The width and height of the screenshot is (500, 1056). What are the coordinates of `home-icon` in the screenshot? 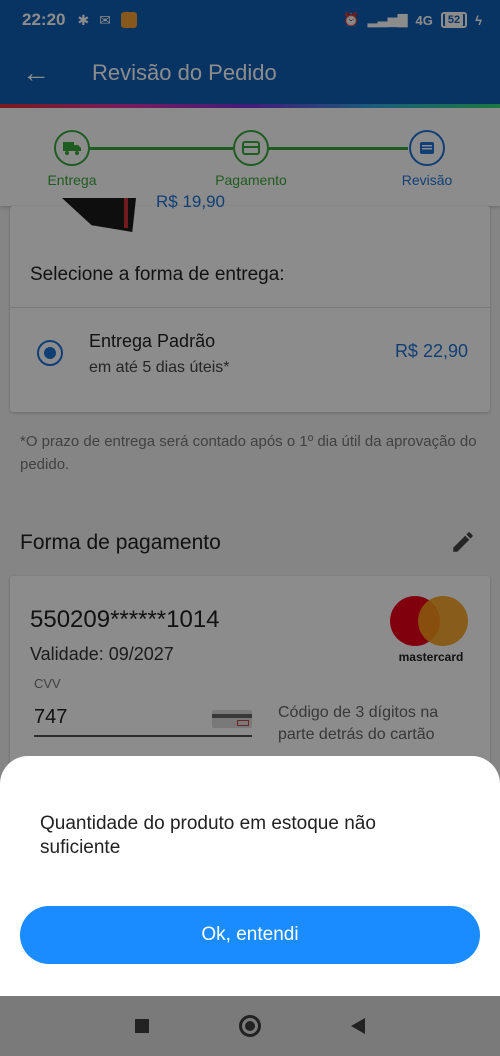 It's located at (250, 1026).